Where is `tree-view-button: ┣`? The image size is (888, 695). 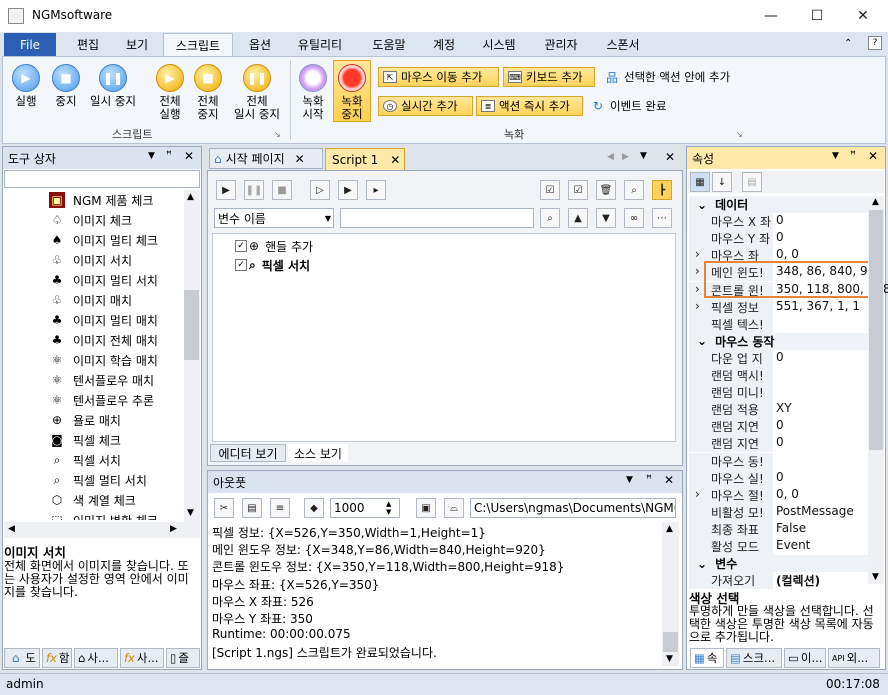 tree-view-button: ┣ is located at coordinates (662, 190).